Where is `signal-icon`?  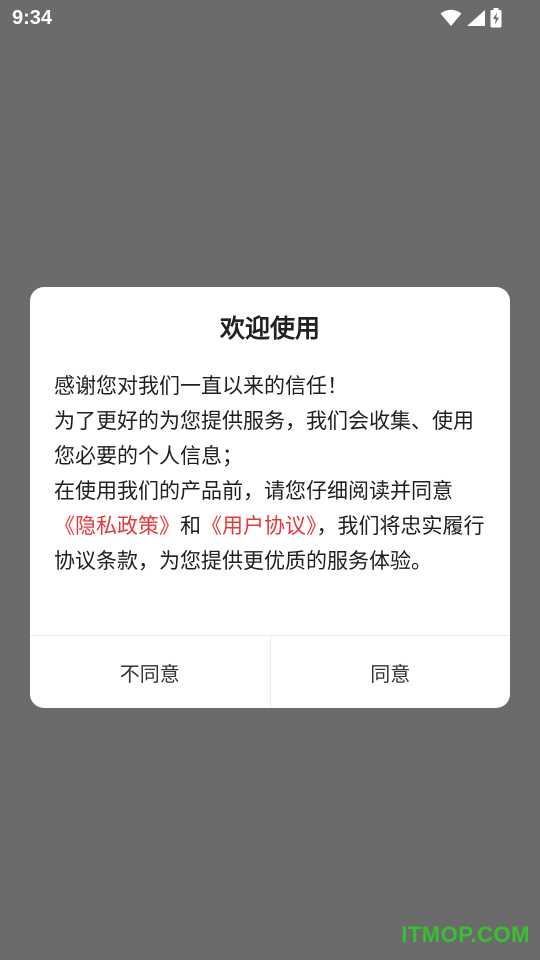 signal-icon is located at coordinates (476, 18).